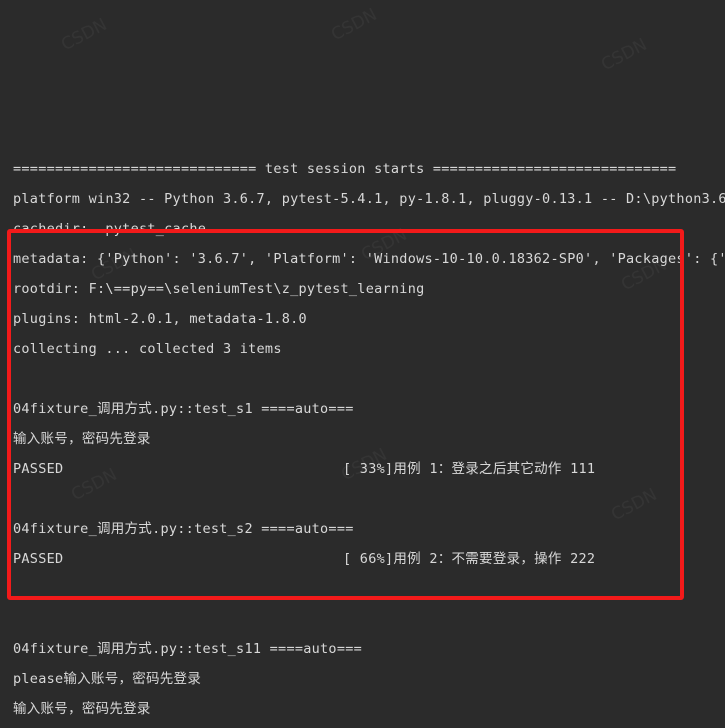  I want to click on console-line-s11_please: please输入账号，密码先登录, so click(362, 679).